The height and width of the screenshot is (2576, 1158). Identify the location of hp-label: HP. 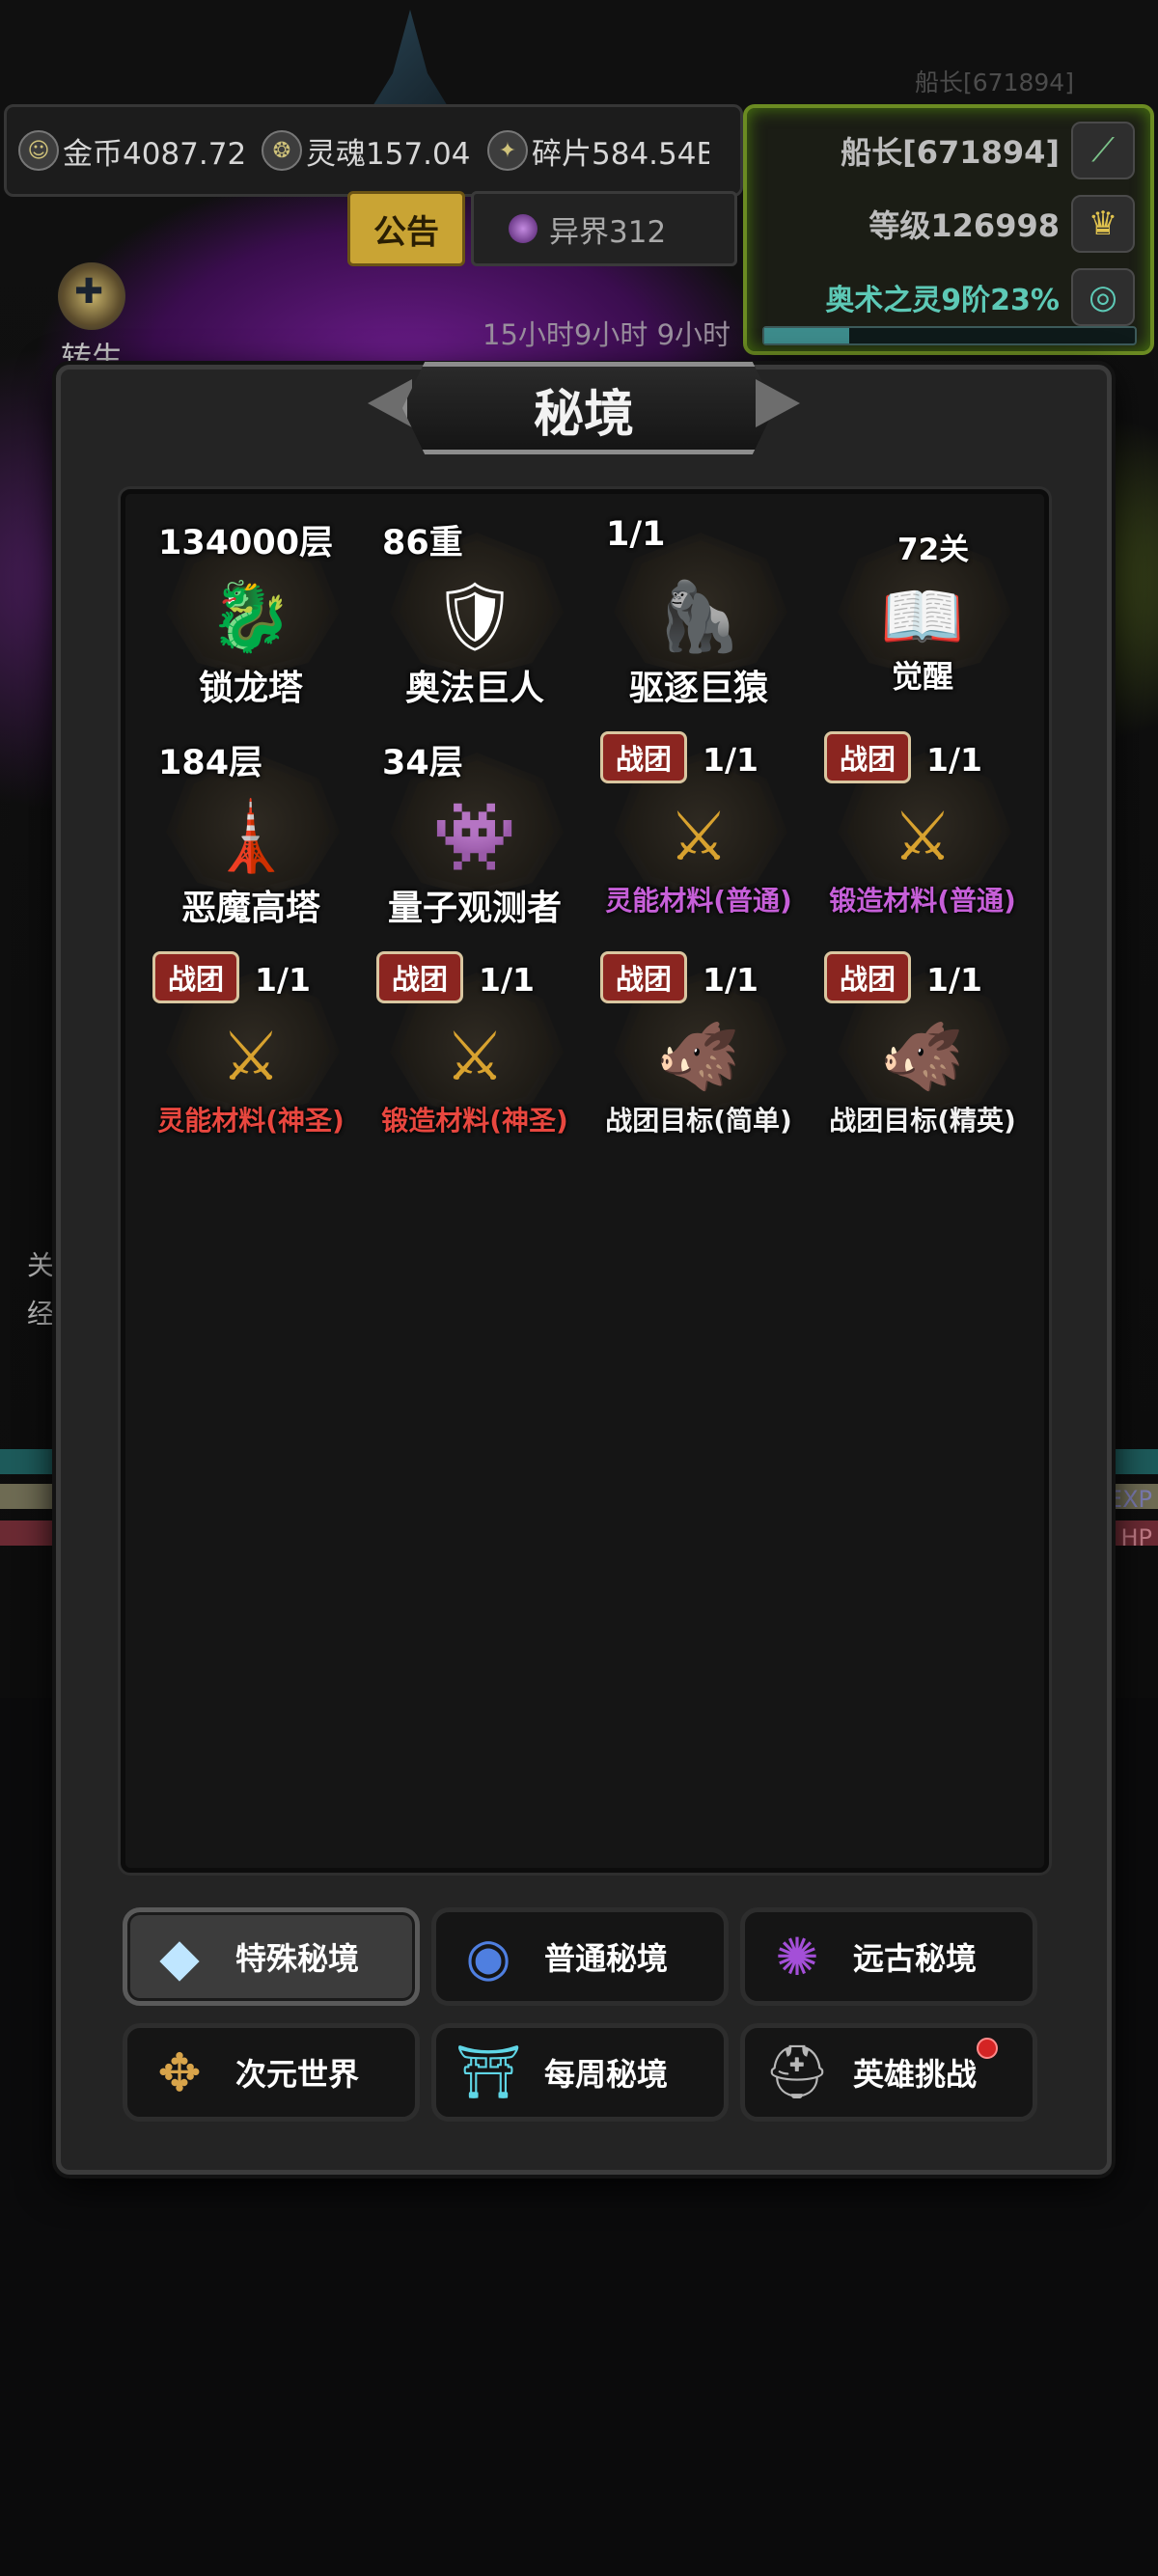
(1136, 1538).